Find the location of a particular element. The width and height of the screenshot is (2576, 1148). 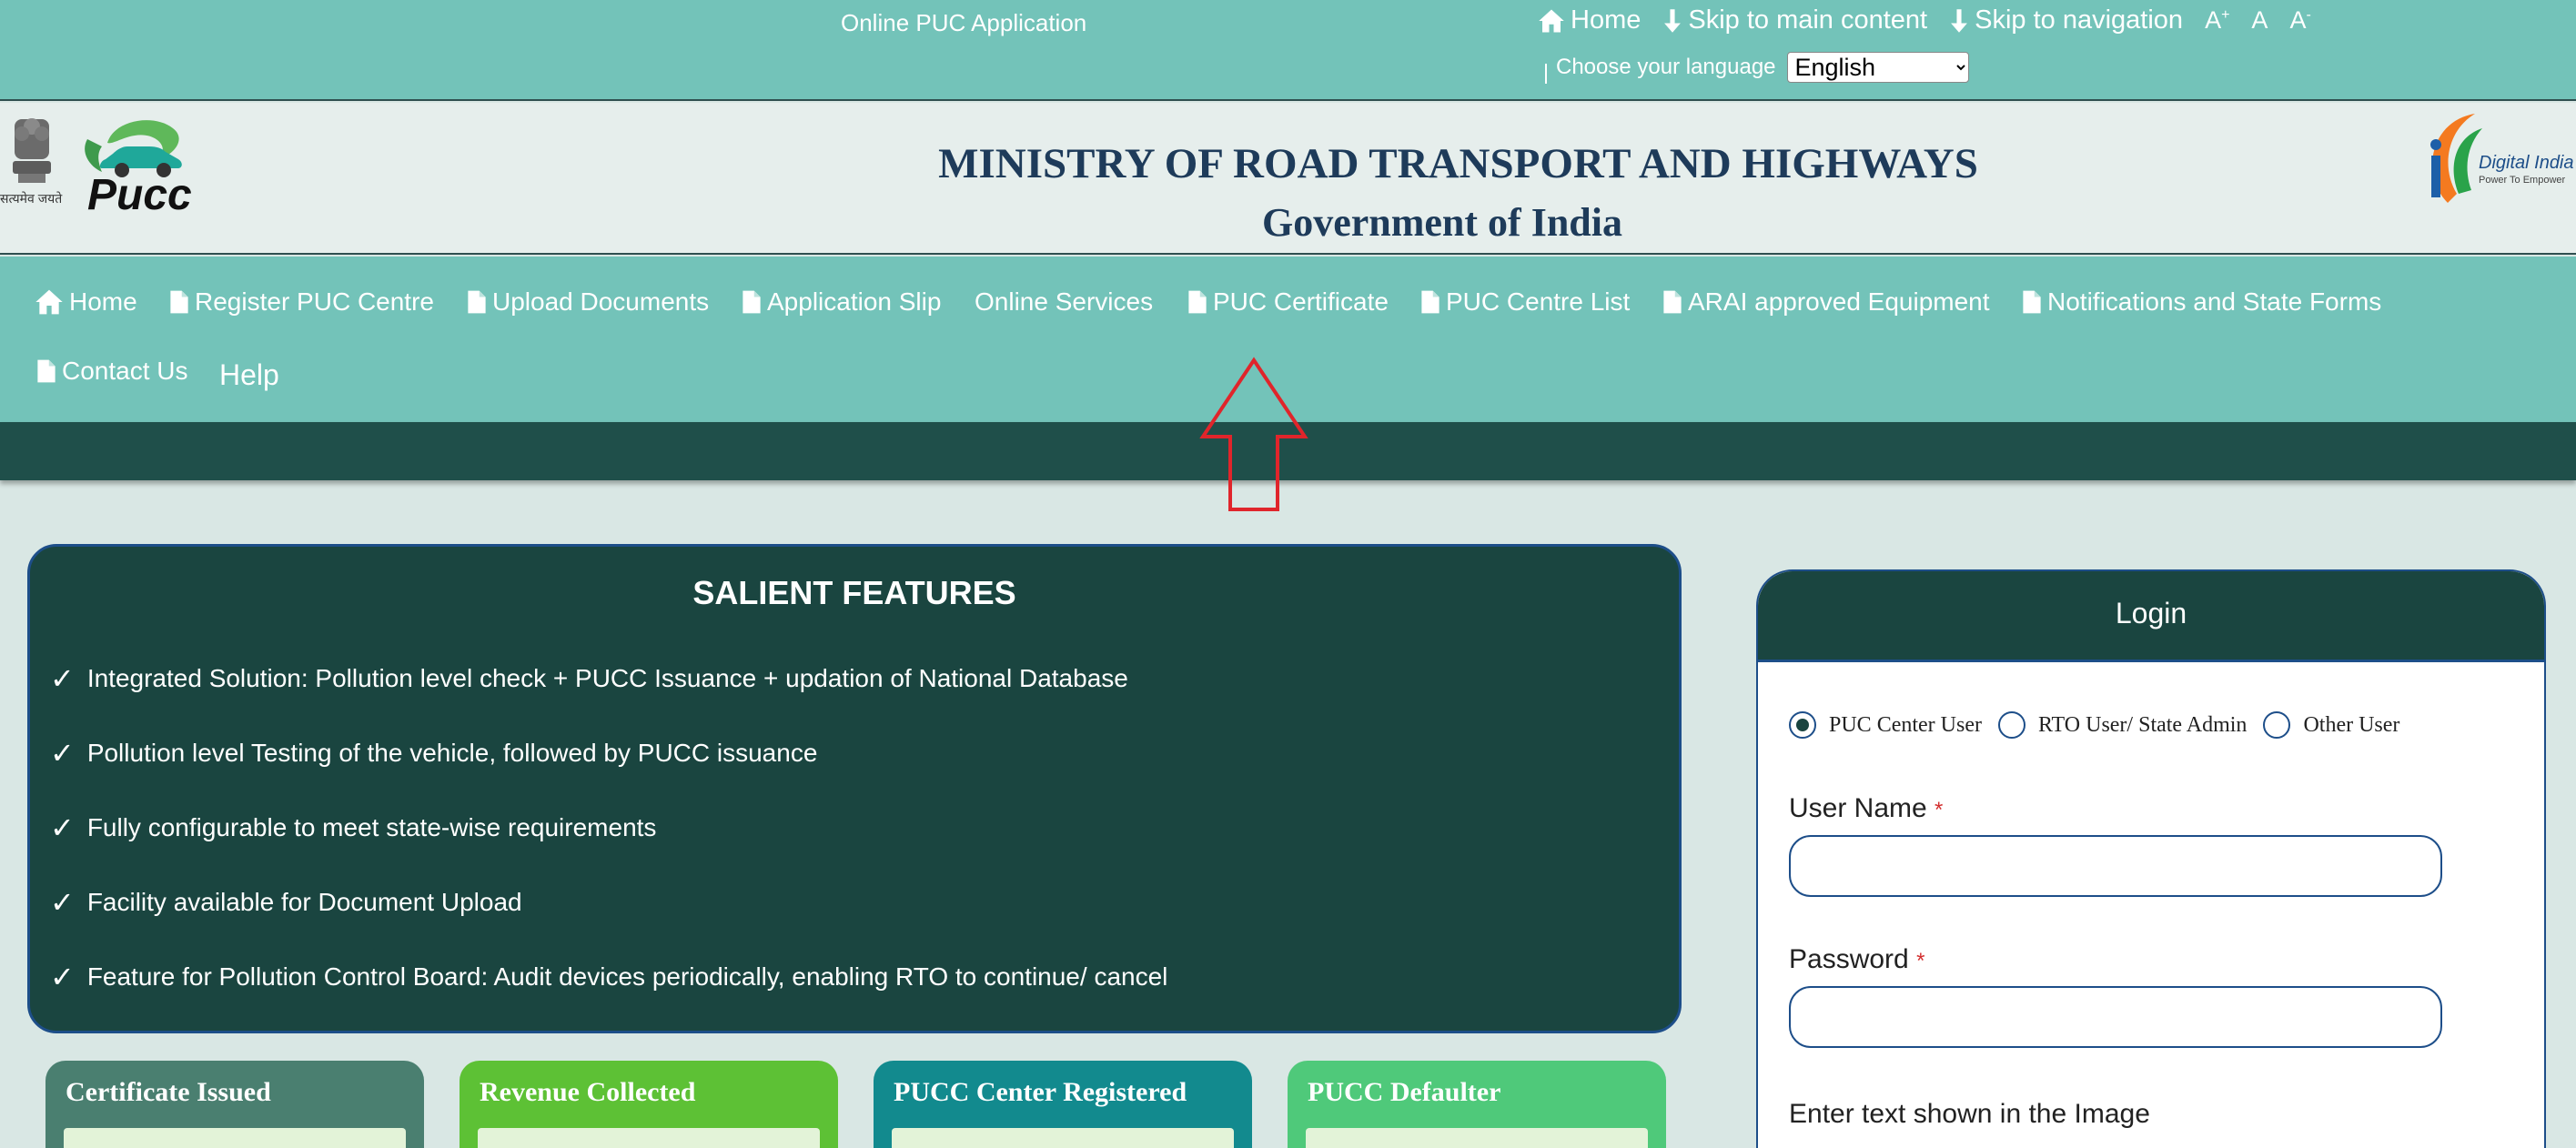

government-title: Government of India is located at coordinates (1442, 222).